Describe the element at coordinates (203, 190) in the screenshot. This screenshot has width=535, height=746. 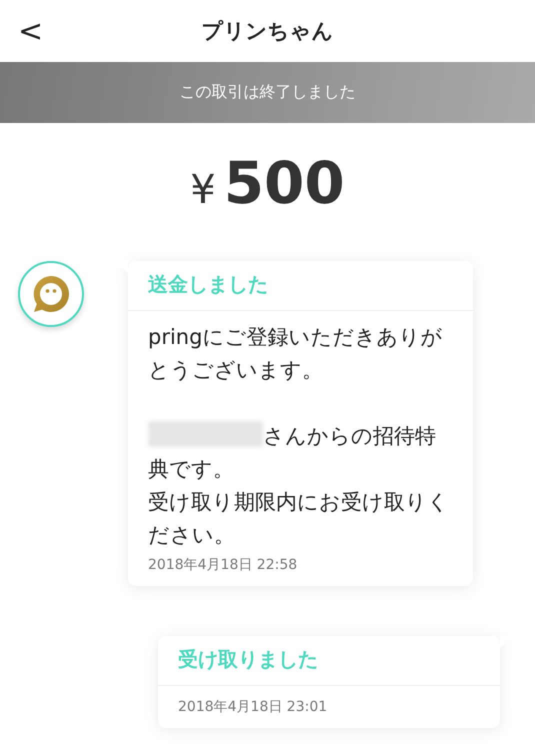
I see `currency-symbol: ¥` at that location.